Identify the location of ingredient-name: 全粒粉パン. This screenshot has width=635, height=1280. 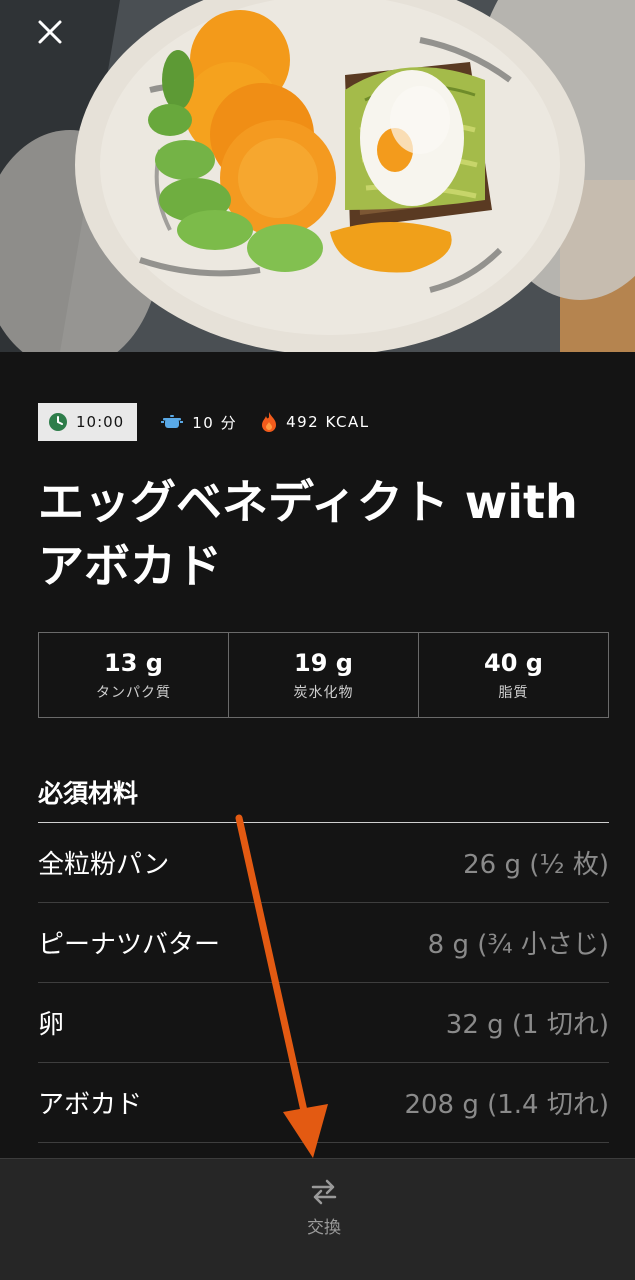
(104, 865).